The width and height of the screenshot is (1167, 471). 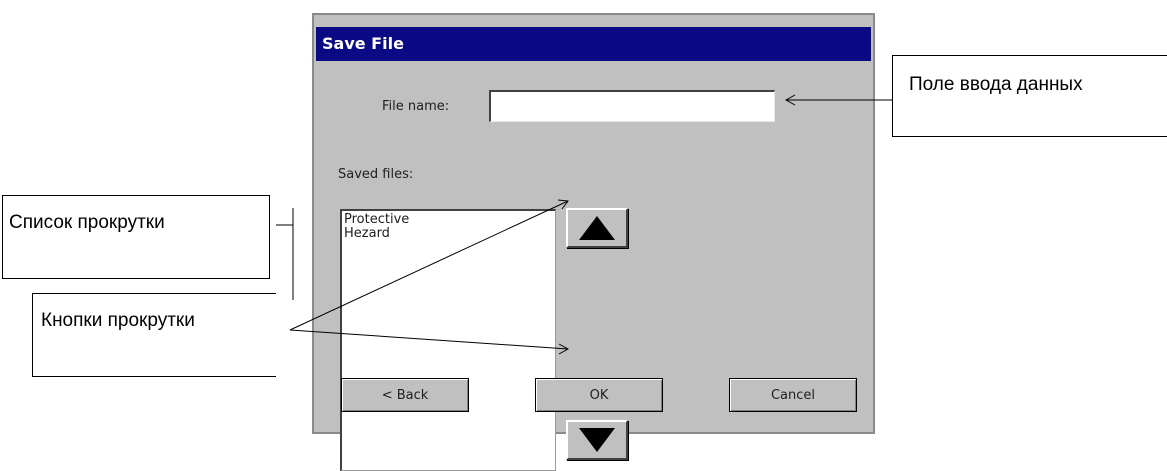 I want to click on arrow-line-scroll-up, so click(x=429, y=265).